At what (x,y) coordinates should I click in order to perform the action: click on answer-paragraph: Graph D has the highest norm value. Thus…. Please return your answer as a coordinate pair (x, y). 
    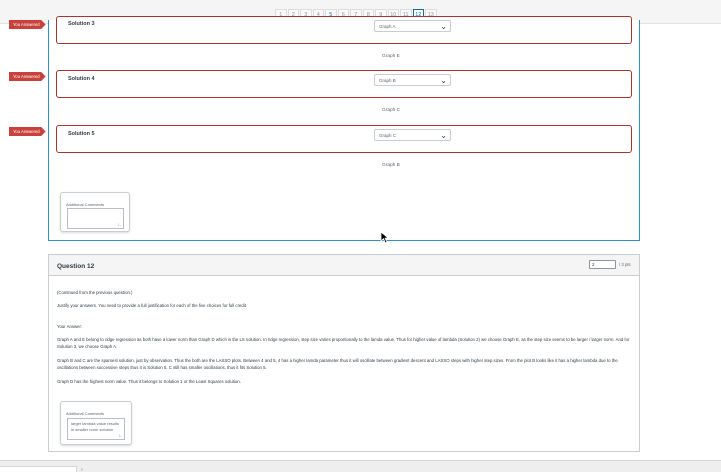
    Looking at the image, I should click on (149, 381).